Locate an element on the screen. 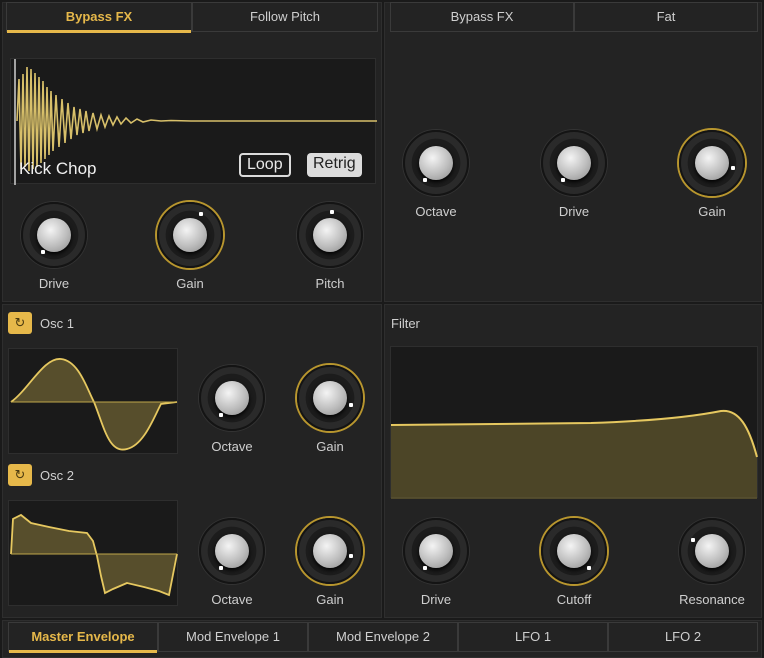 This screenshot has width=764, height=658. cutoff-label: Cutoff is located at coordinates (574, 599).